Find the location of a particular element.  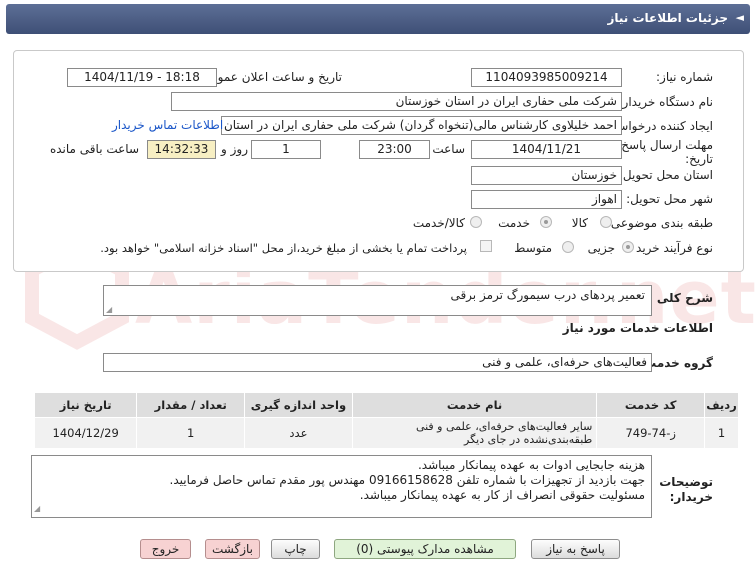

province-field: خوزستان is located at coordinates (546, 175).